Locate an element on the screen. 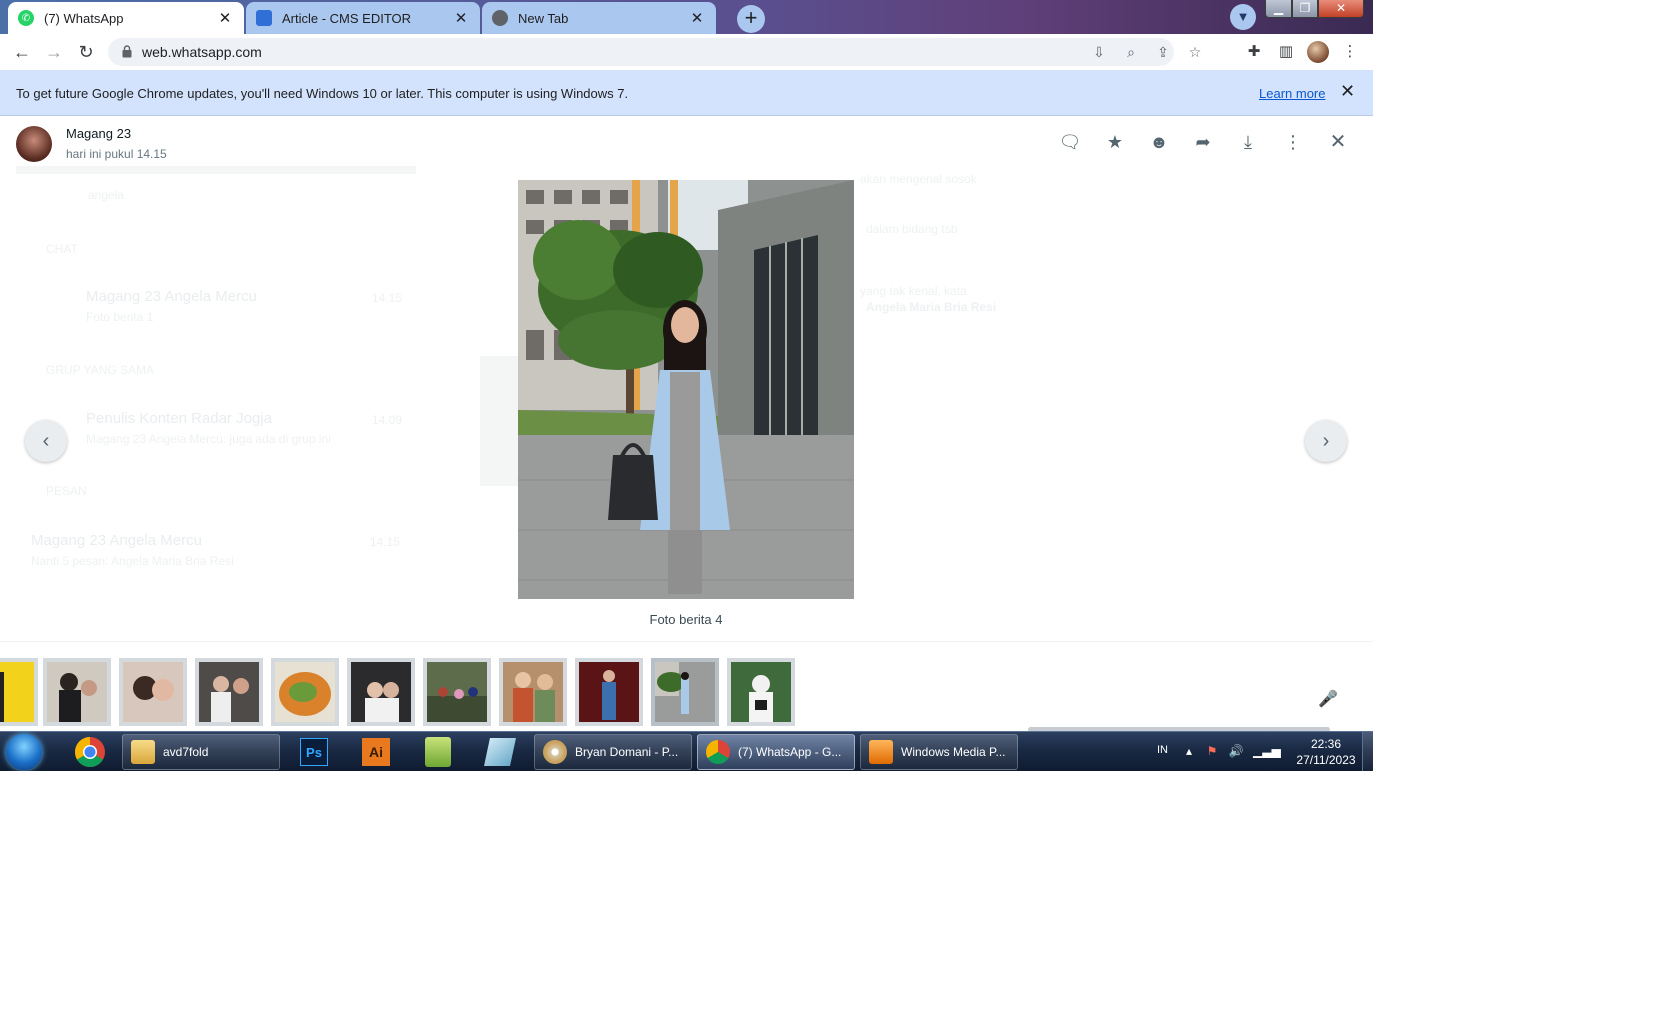 The image size is (1678, 1032). chrome-icon is located at coordinates (718, 752).